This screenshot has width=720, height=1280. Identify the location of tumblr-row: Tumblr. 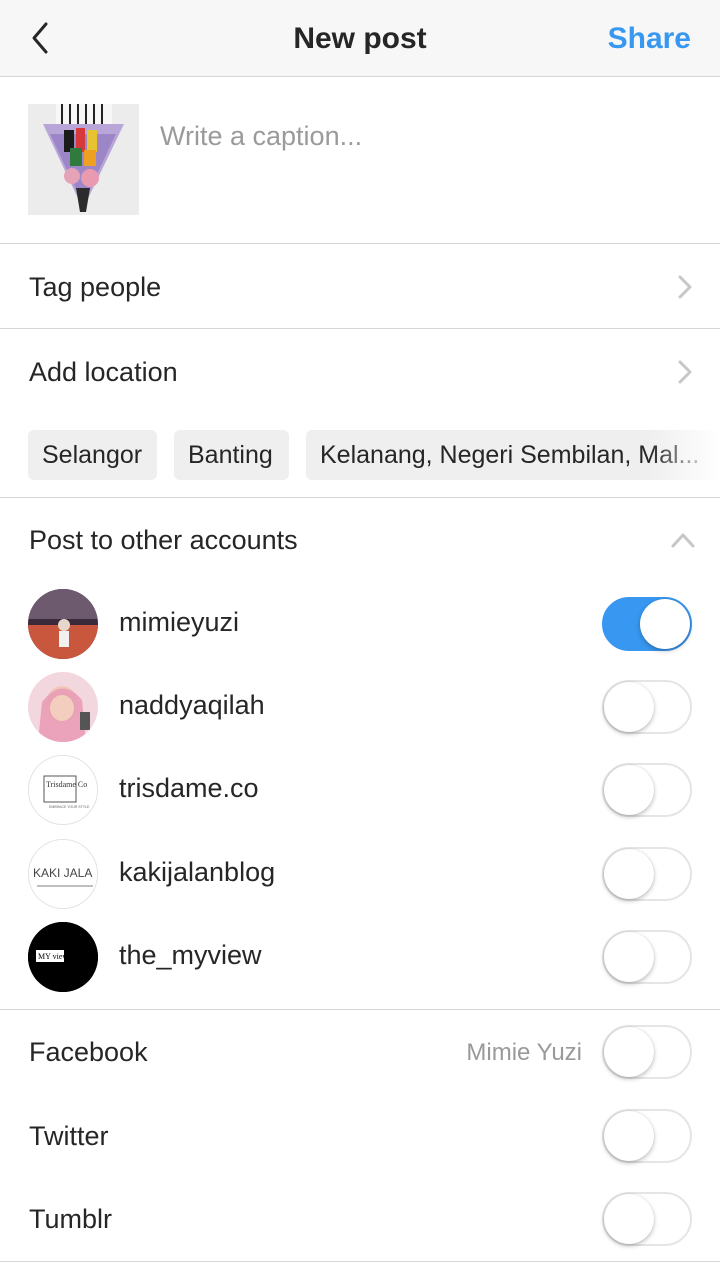
(360, 1219).